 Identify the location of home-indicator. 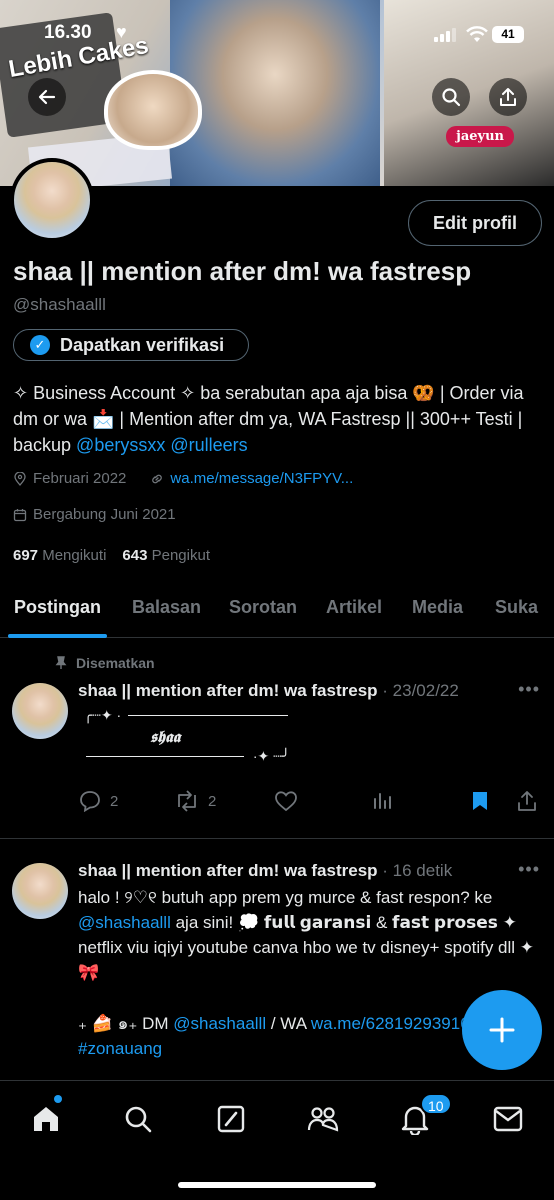
(277, 1185).